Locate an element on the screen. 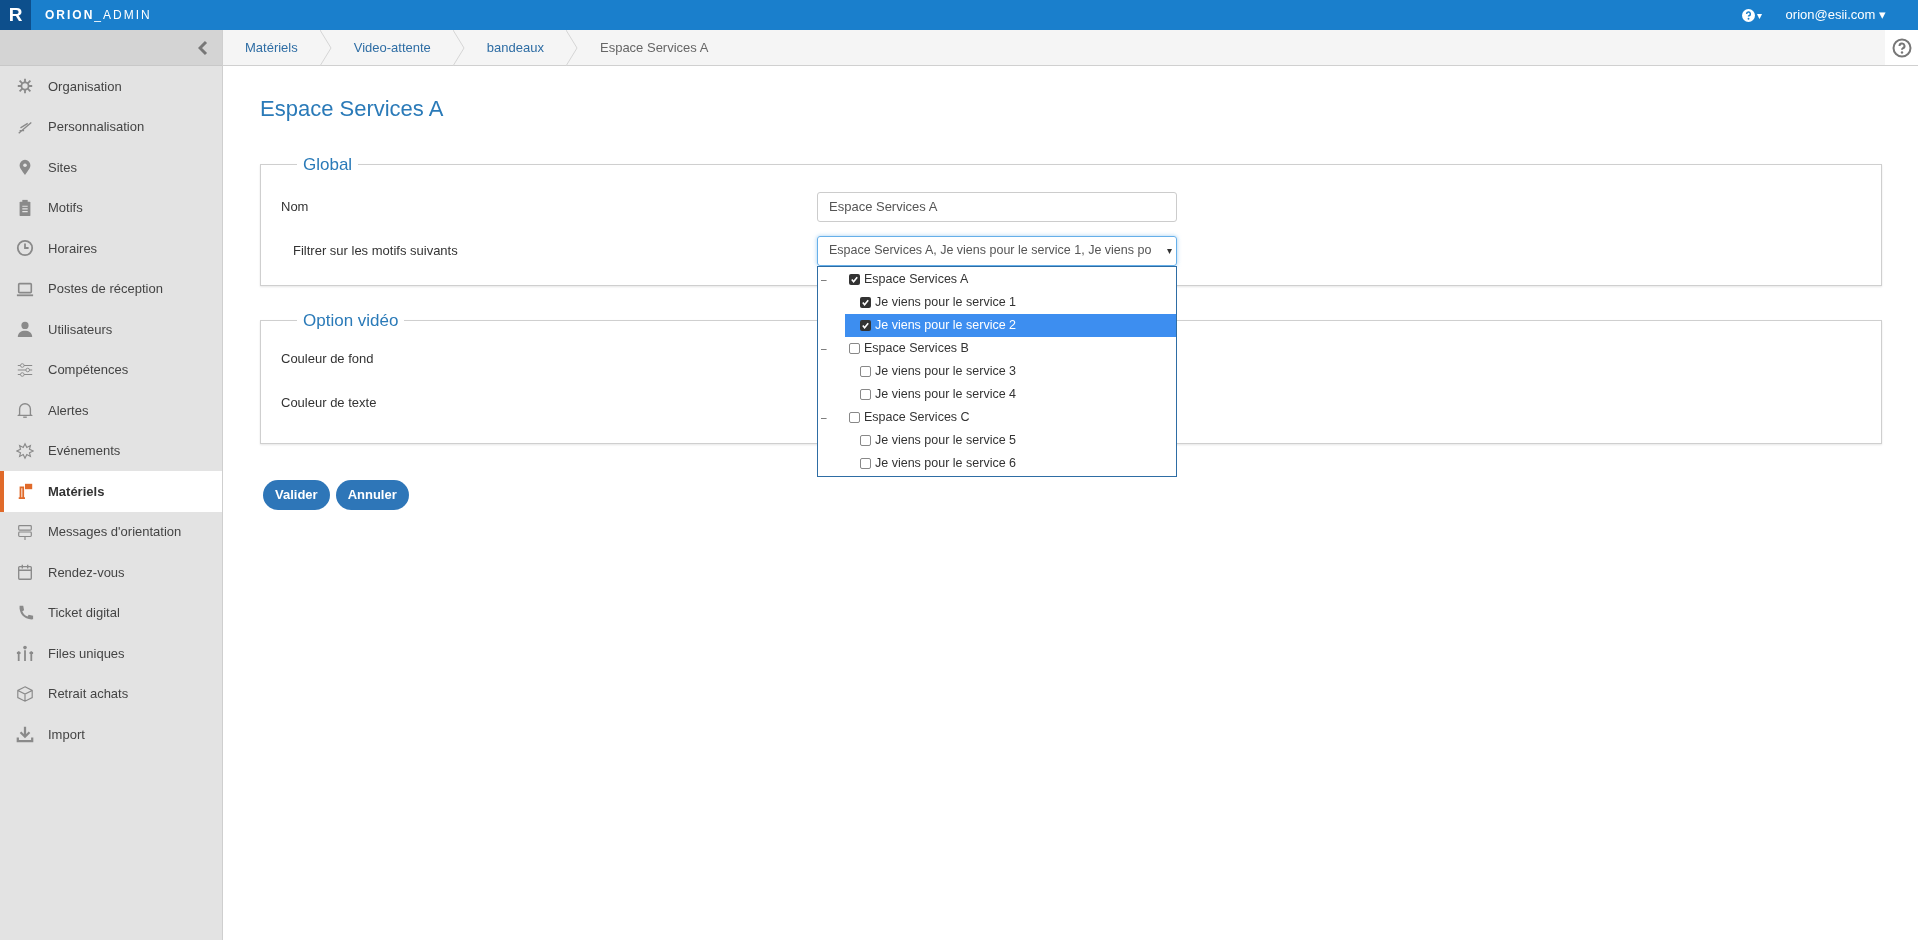 The height and width of the screenshot is (940, 1918). sidebar-item: Ticket digital is located at coordinates (111, 612).